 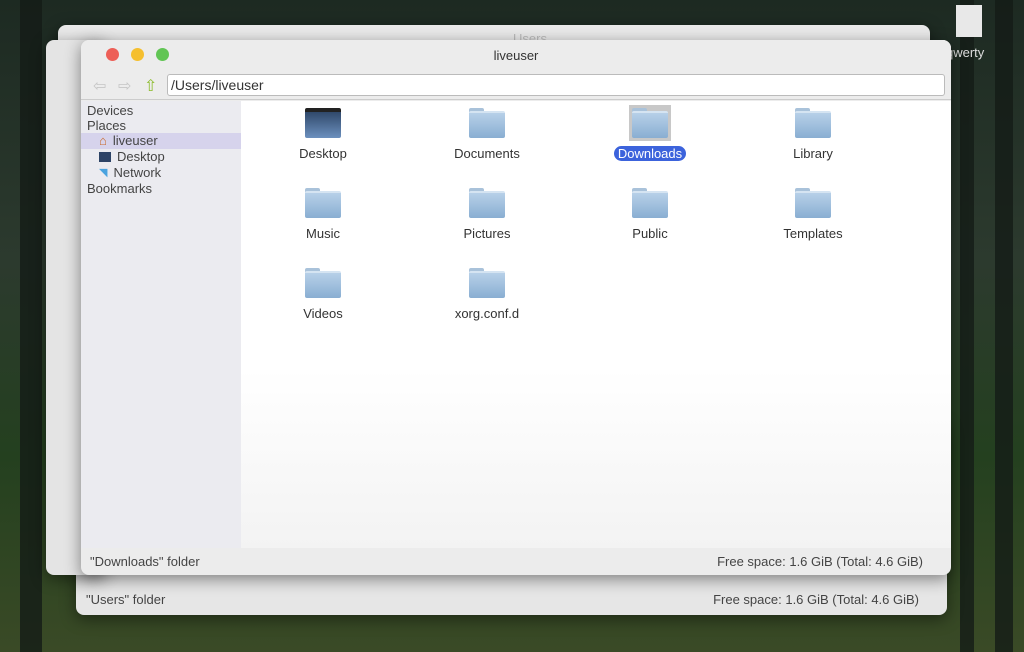 What do you see at coordinates (813, 233) in the screenshot?
I see `item-label: Templates` at bounding box center [813, 233].